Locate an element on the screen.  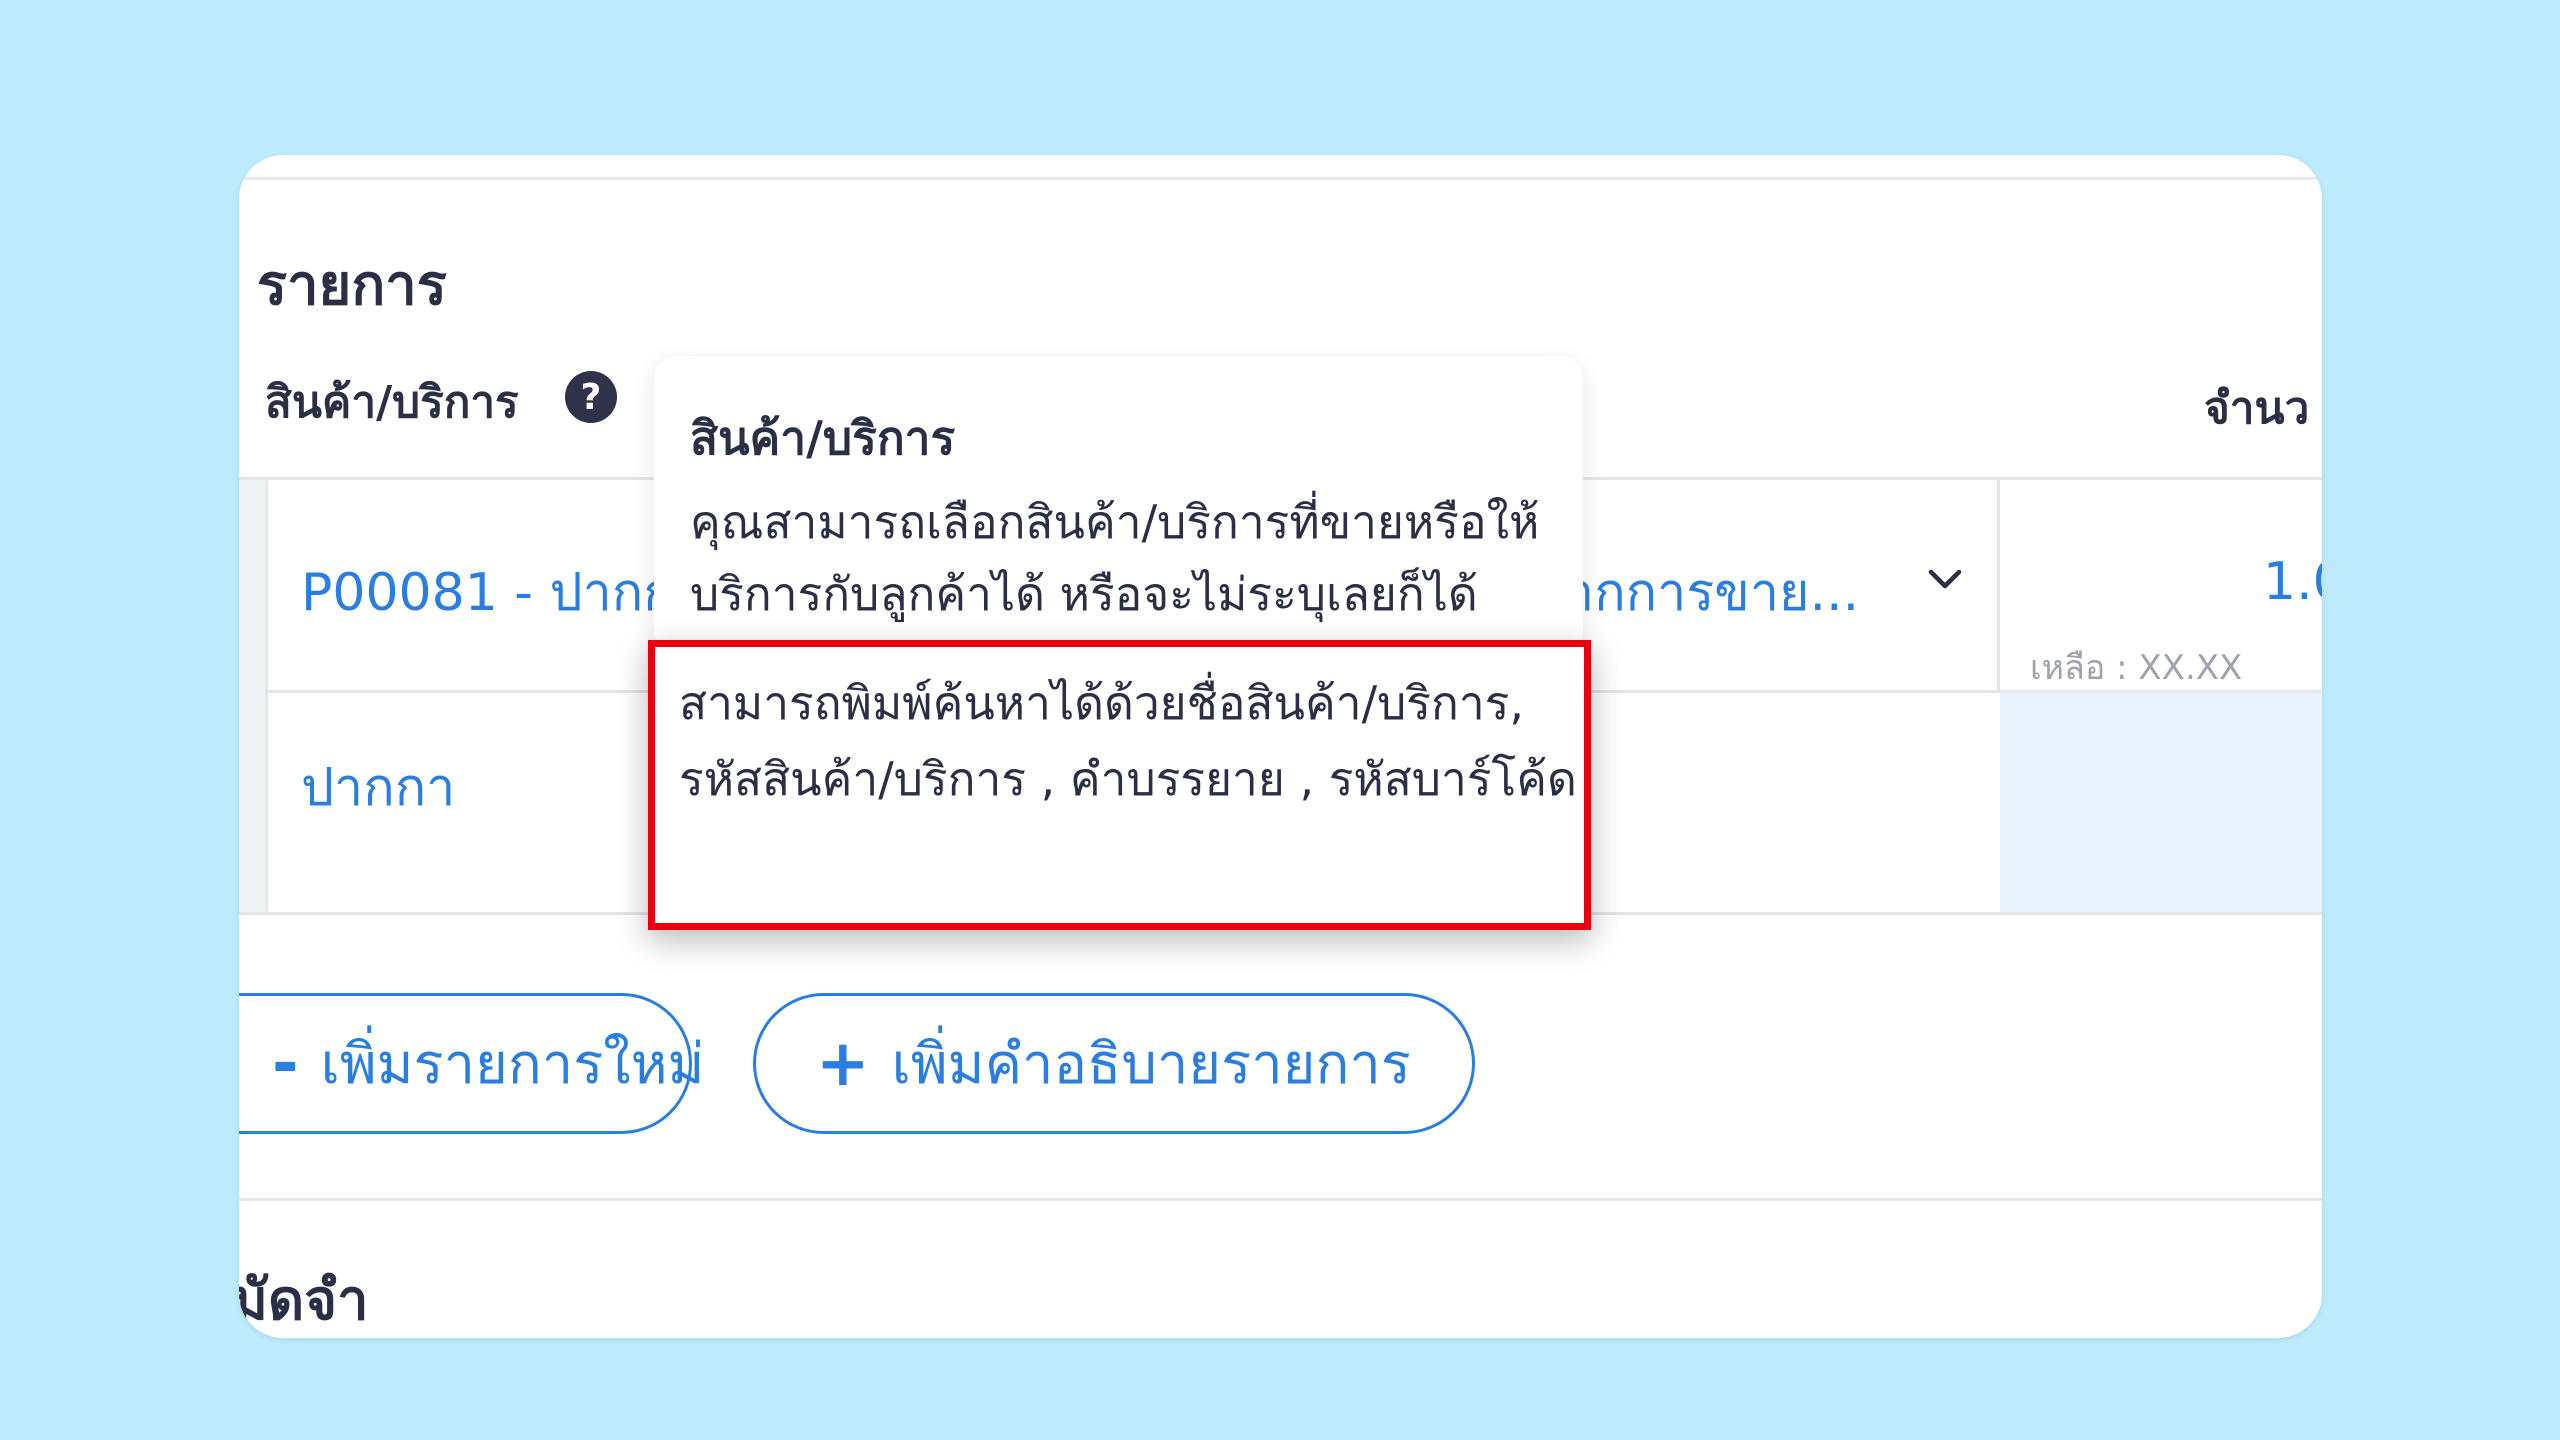
add-item-button: - เพิ่มรายการใหม่ is located at coordinates (471, 1063).